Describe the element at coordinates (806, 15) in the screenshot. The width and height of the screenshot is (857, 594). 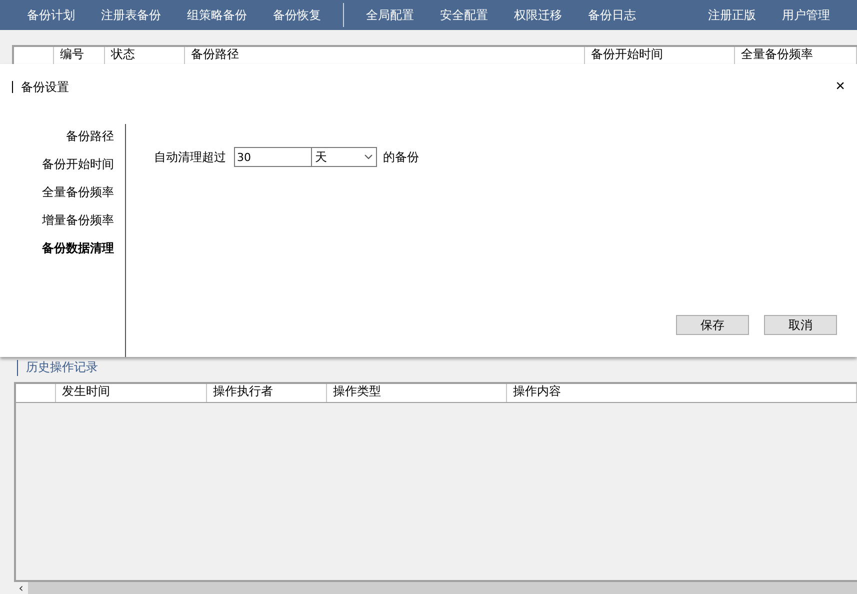
I see `nav-item: 用户管理` at that location.